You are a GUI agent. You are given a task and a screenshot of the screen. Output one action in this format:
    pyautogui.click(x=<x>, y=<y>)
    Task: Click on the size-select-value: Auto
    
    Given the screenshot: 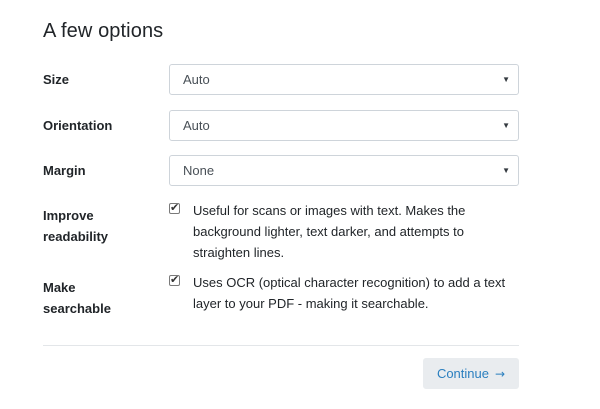 What is the action you would take?
    pyautogui.click(x=196, y=79)
    